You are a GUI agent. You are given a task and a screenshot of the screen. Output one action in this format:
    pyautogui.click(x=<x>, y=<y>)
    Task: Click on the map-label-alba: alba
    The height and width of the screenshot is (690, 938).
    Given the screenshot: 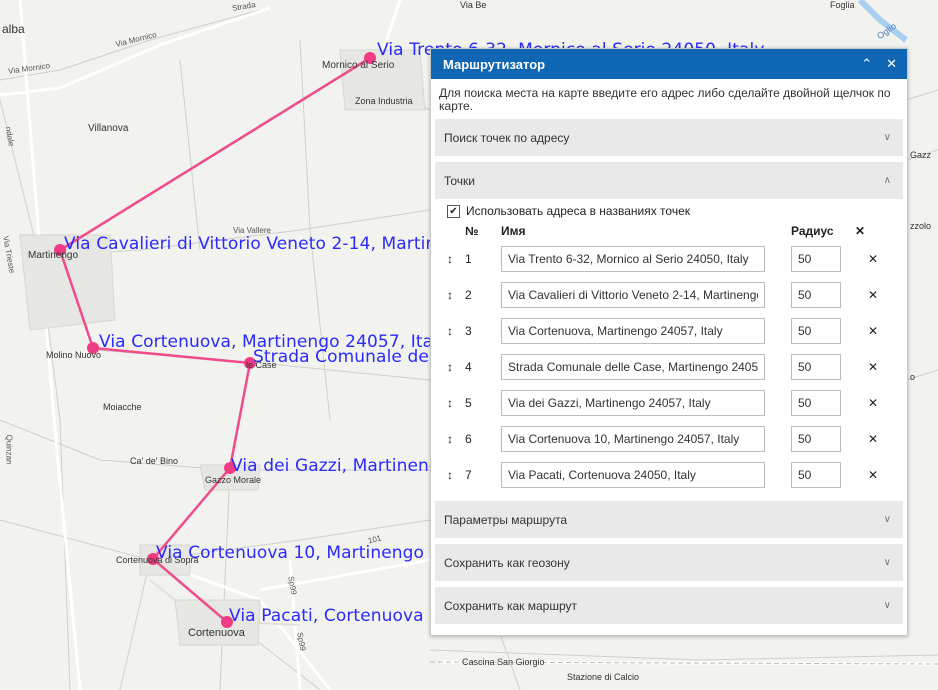 What is the action you would take?
    pyautogui.click(x=13, y=29)
    